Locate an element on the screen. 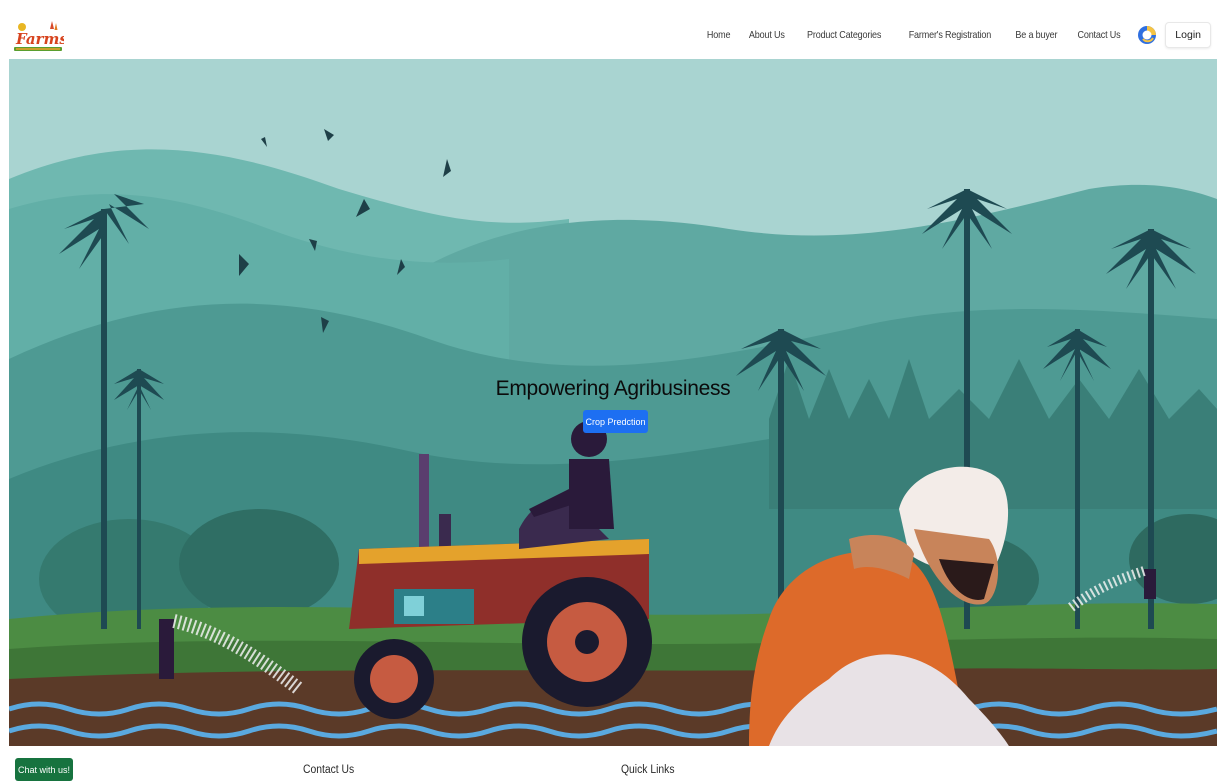  footer-quick-links-heading: Quick Links is located at coordinates (648, 770).